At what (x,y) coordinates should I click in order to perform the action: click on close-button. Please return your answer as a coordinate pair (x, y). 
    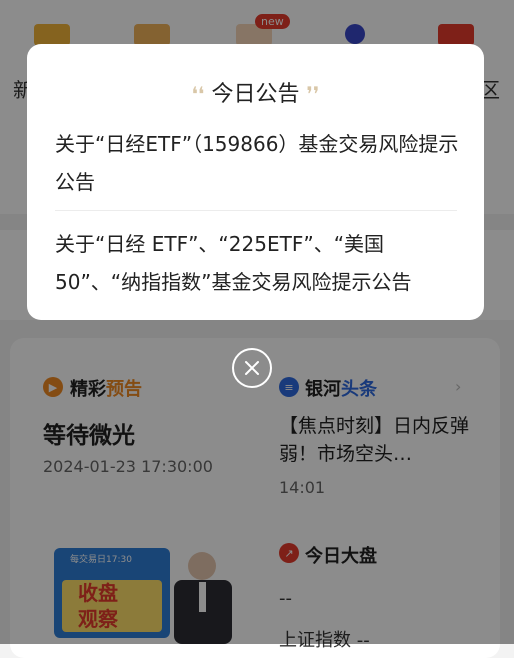
    Looking at the image, I should click on (252, 368).